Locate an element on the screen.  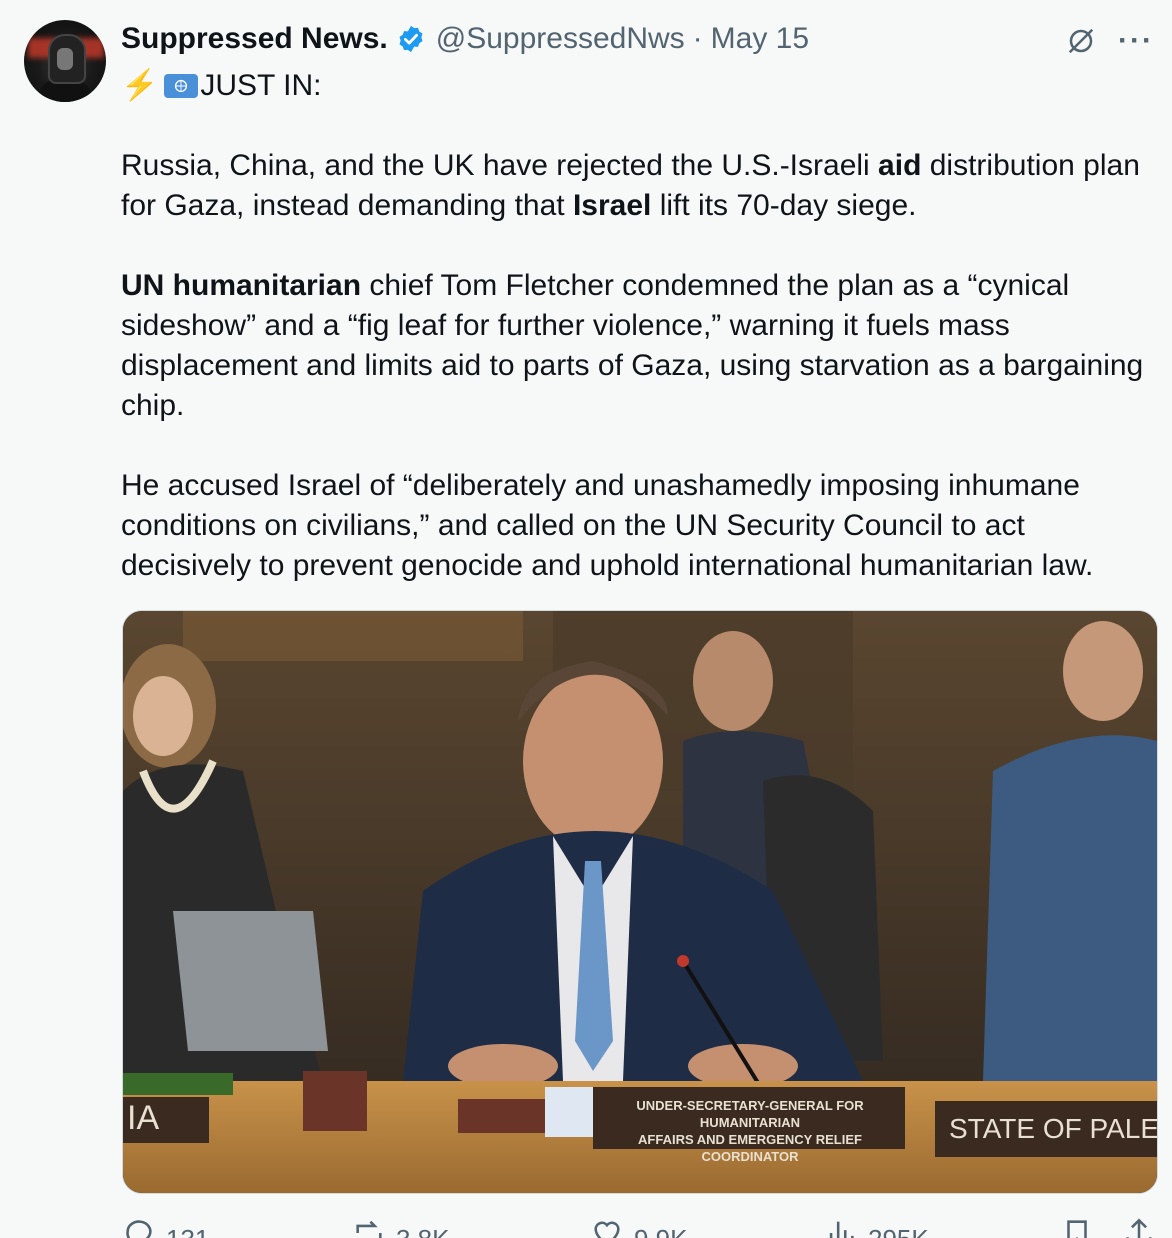
tweet-line-just-in: ⚡ JUST IN: is located at coordinates (221, 85).